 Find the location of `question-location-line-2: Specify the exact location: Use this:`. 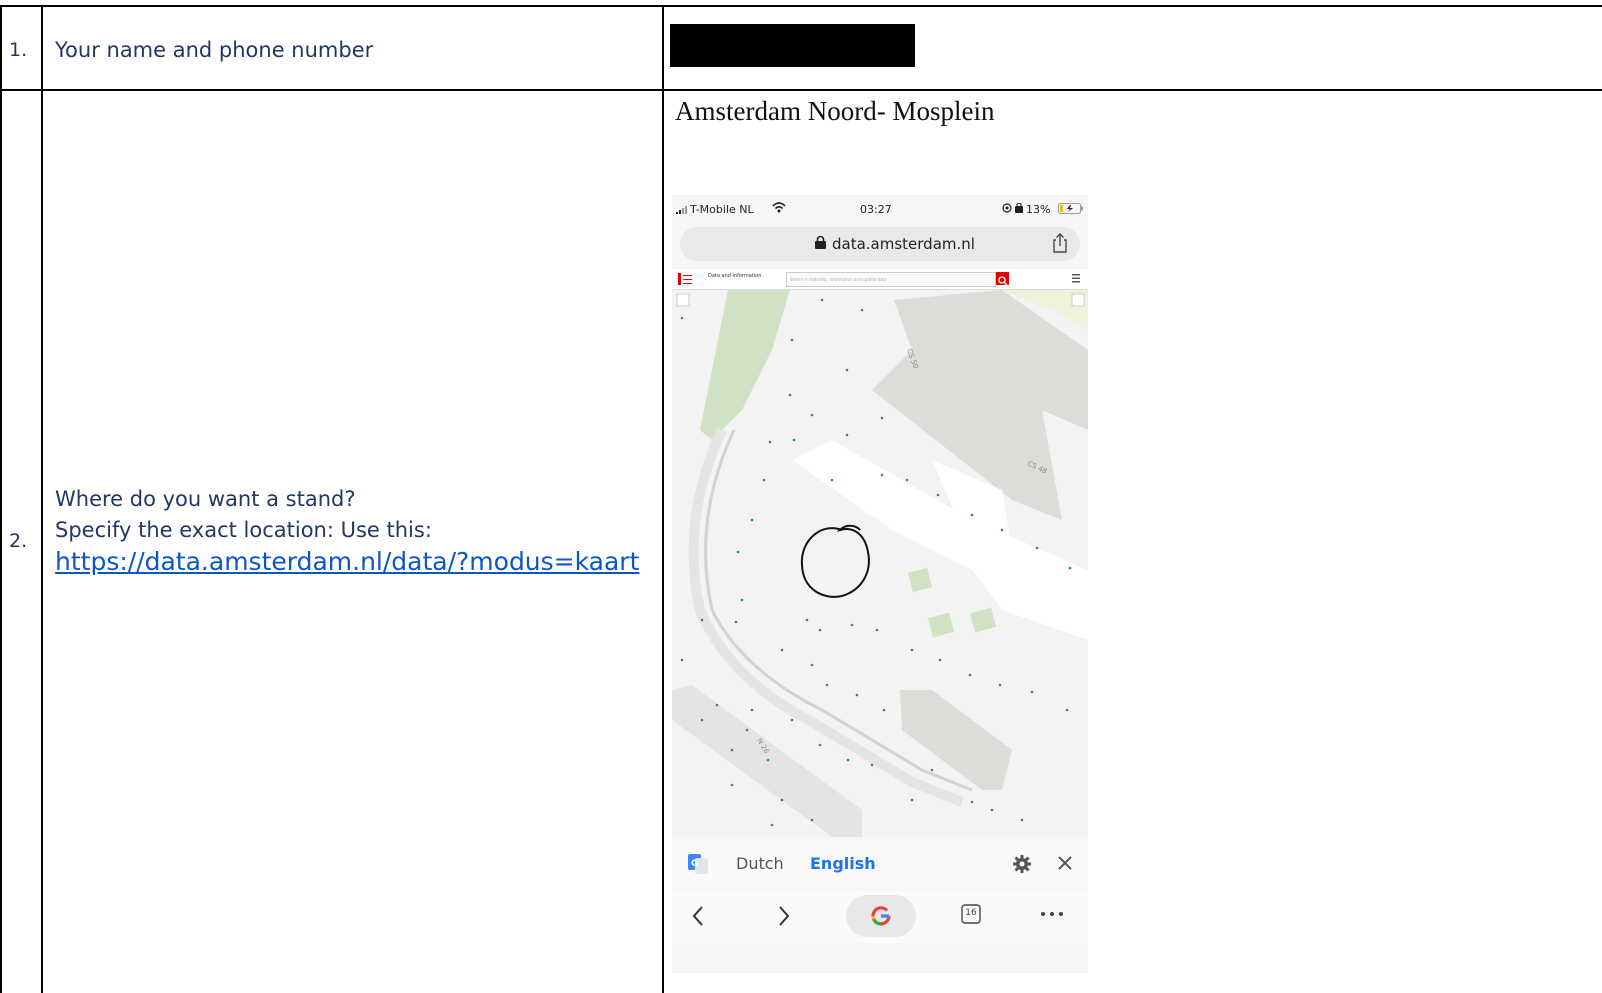

question-location-line-2: Specify the exact location: Use this: is located at coordinates (243, 530).